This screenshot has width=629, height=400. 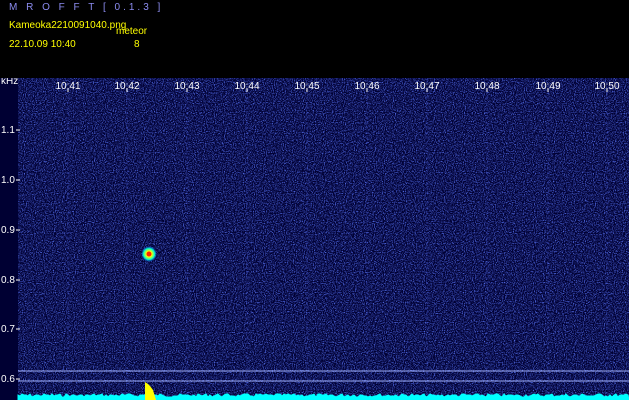 I want to click on time-tick-label: 10:41, so click(x=67, y=86).